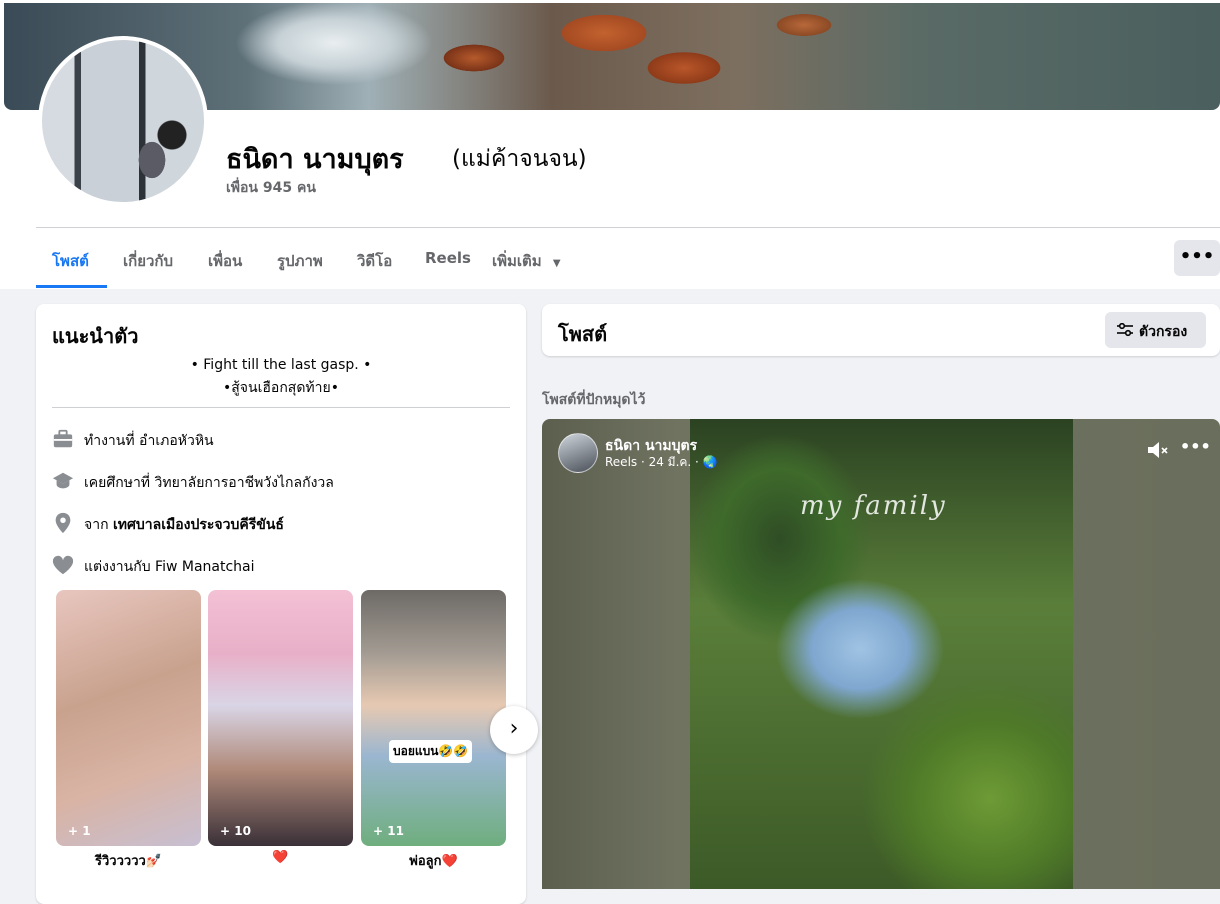  What do you see at coordinates (881, 330) in the screenshot?
I see `posts-header-card: โพสต์ ตัวกรอง` at bounding box center [881, 330].